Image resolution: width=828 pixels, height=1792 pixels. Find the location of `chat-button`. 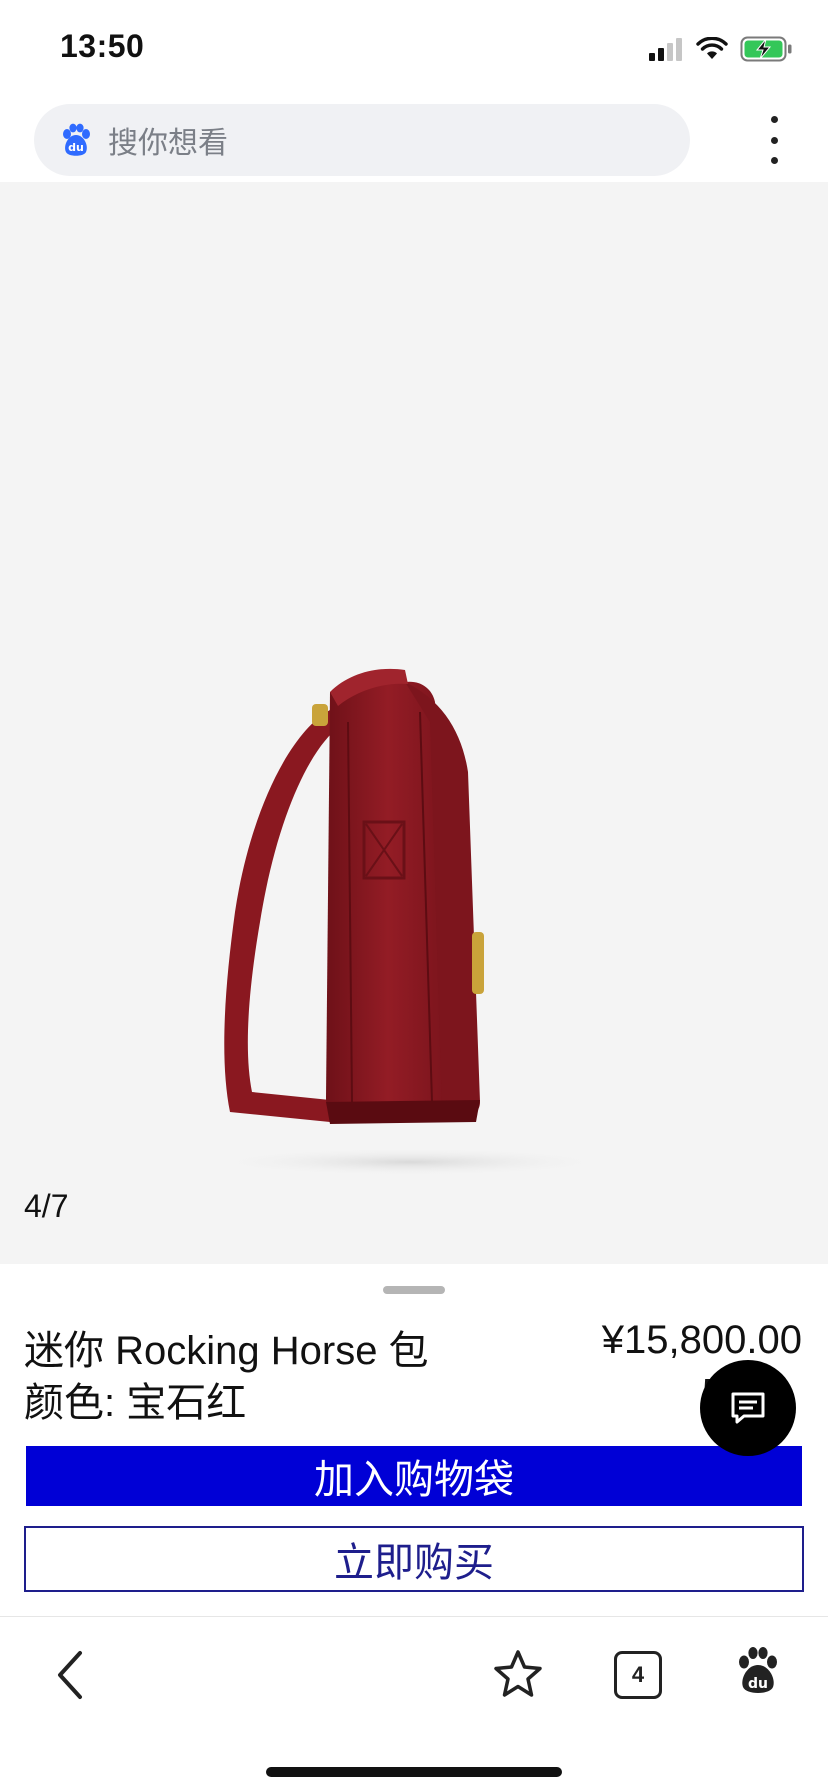

chat-button is located at coordinates (748, 1408).